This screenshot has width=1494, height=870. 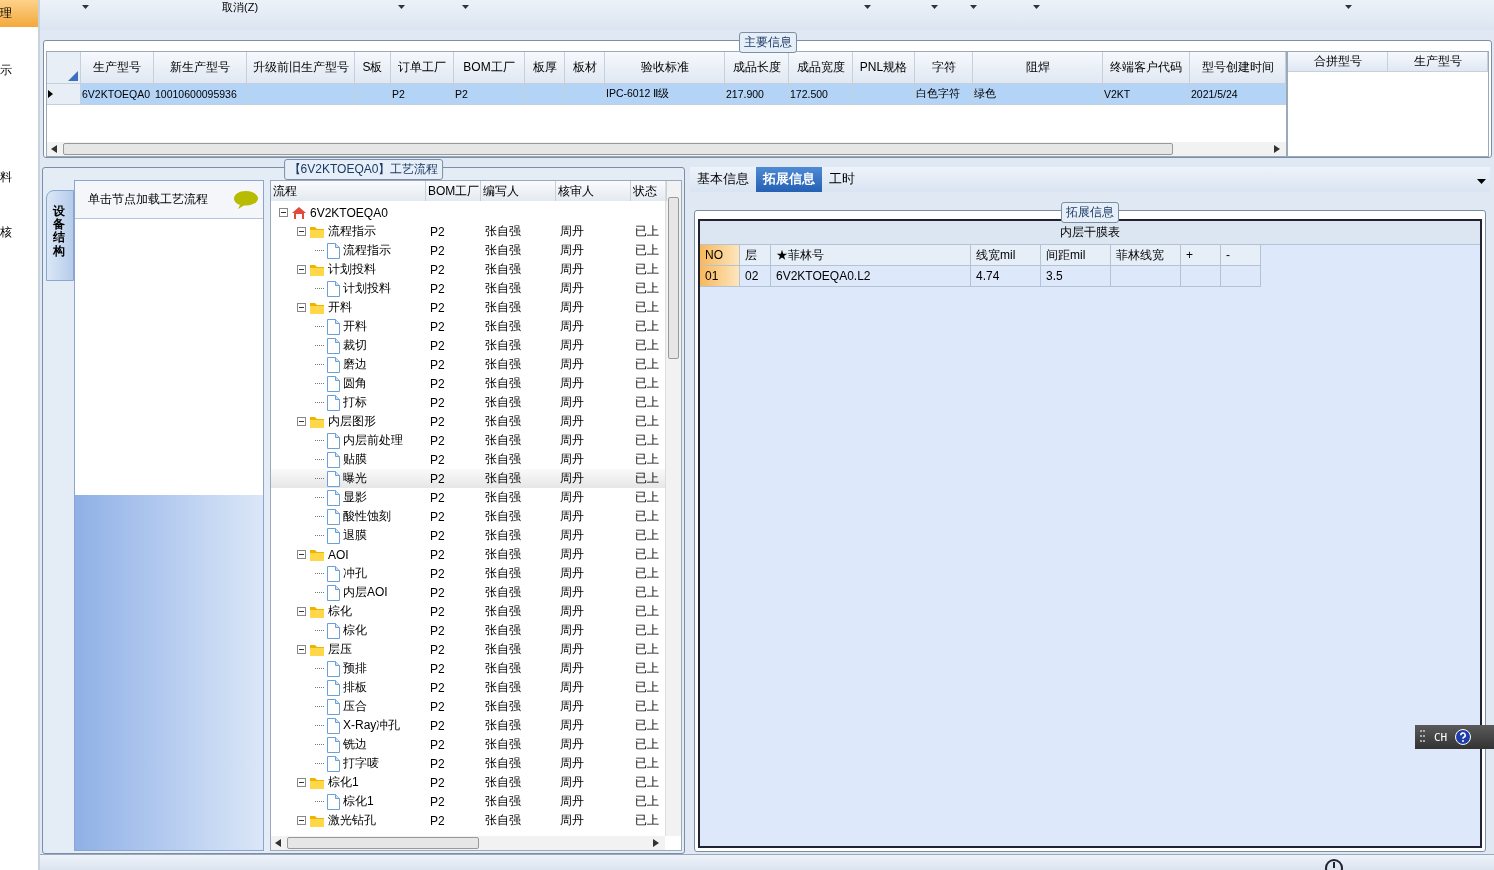 What do you see at coordinates (468, 516) in the screenshot?
I see `tree-row: 酸性蚀刻 P2 张自强 周丹 已上` at bounding box center [468, 516].